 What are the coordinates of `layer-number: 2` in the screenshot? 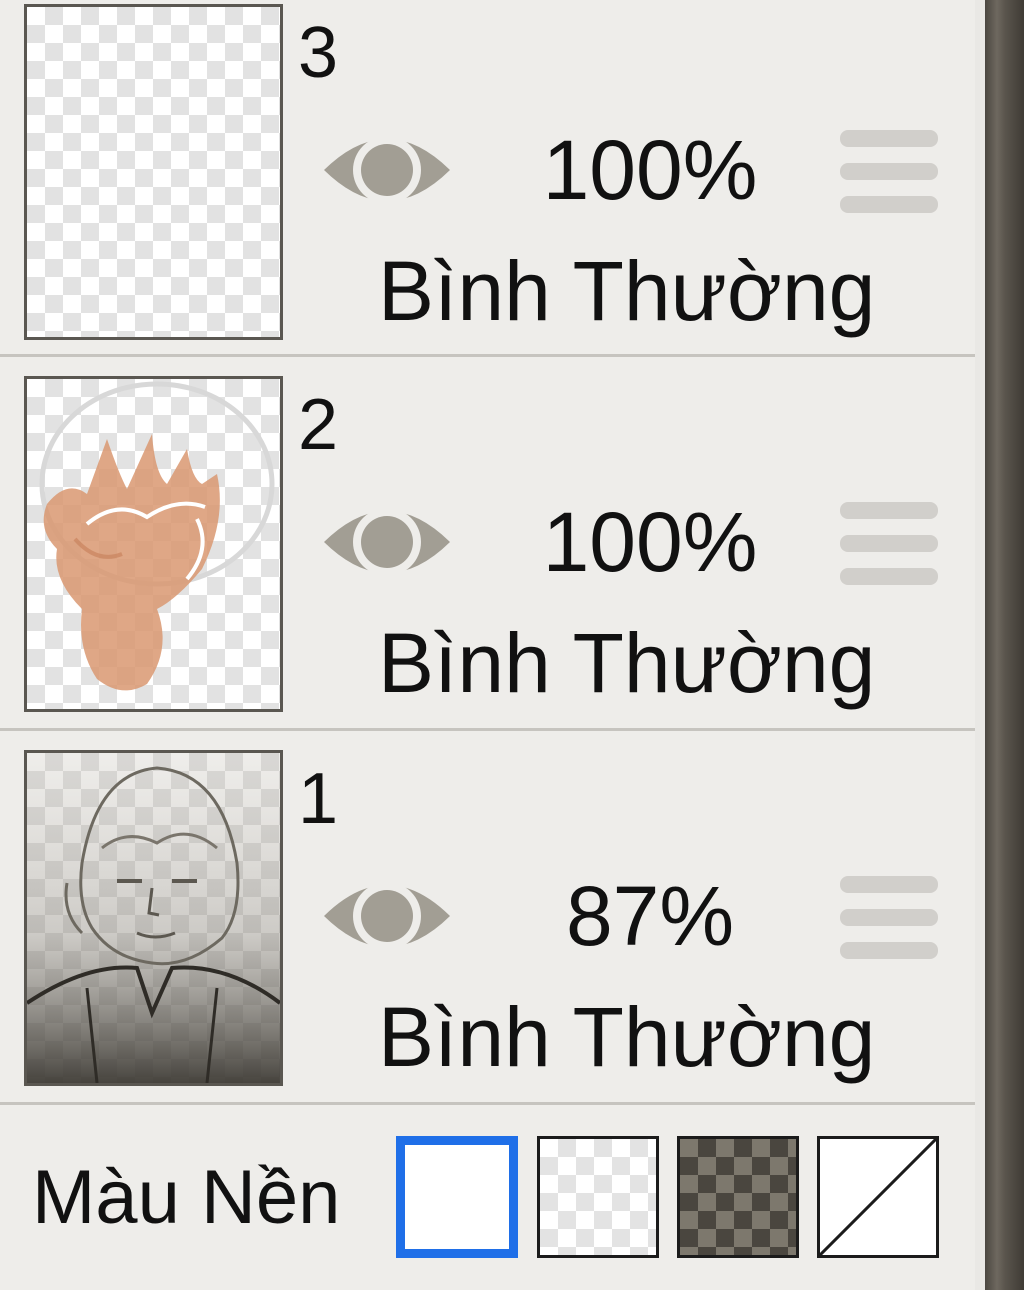 It's located at (318, 425).